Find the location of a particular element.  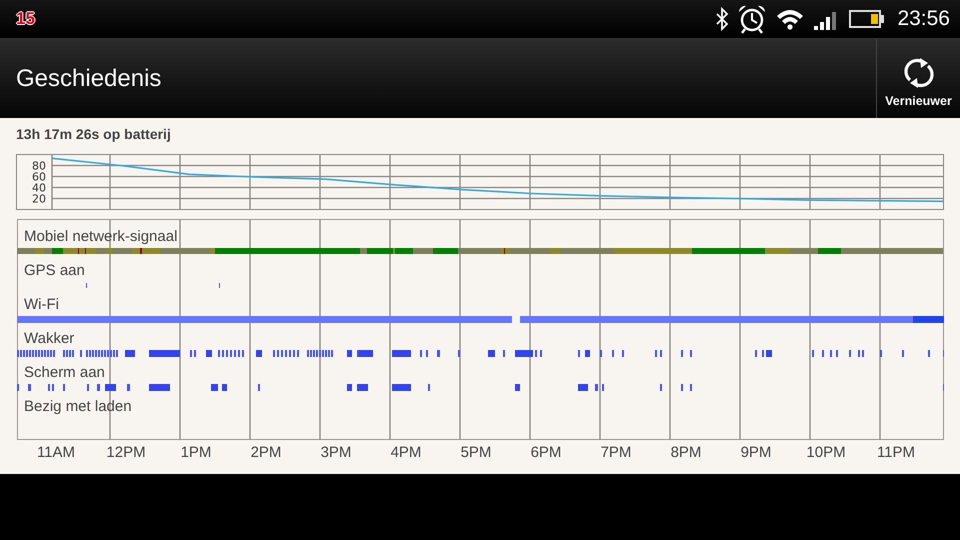

time-axis-label: 3PM is located at coordinates (336, 452).